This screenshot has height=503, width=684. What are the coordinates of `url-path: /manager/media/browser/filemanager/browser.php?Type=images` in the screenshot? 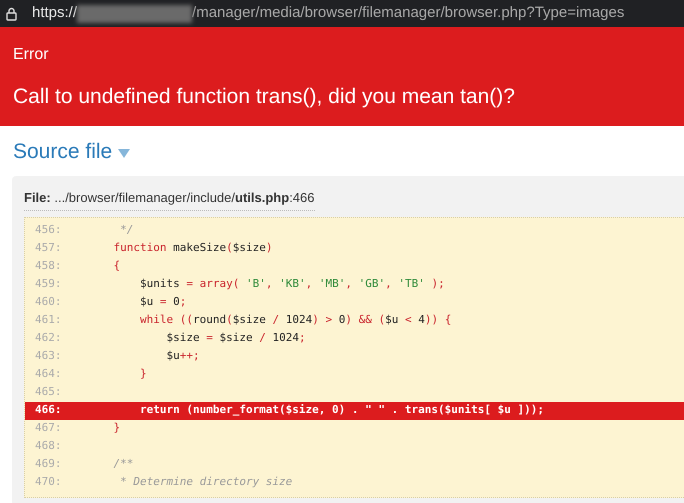 It's located at (408, 13).